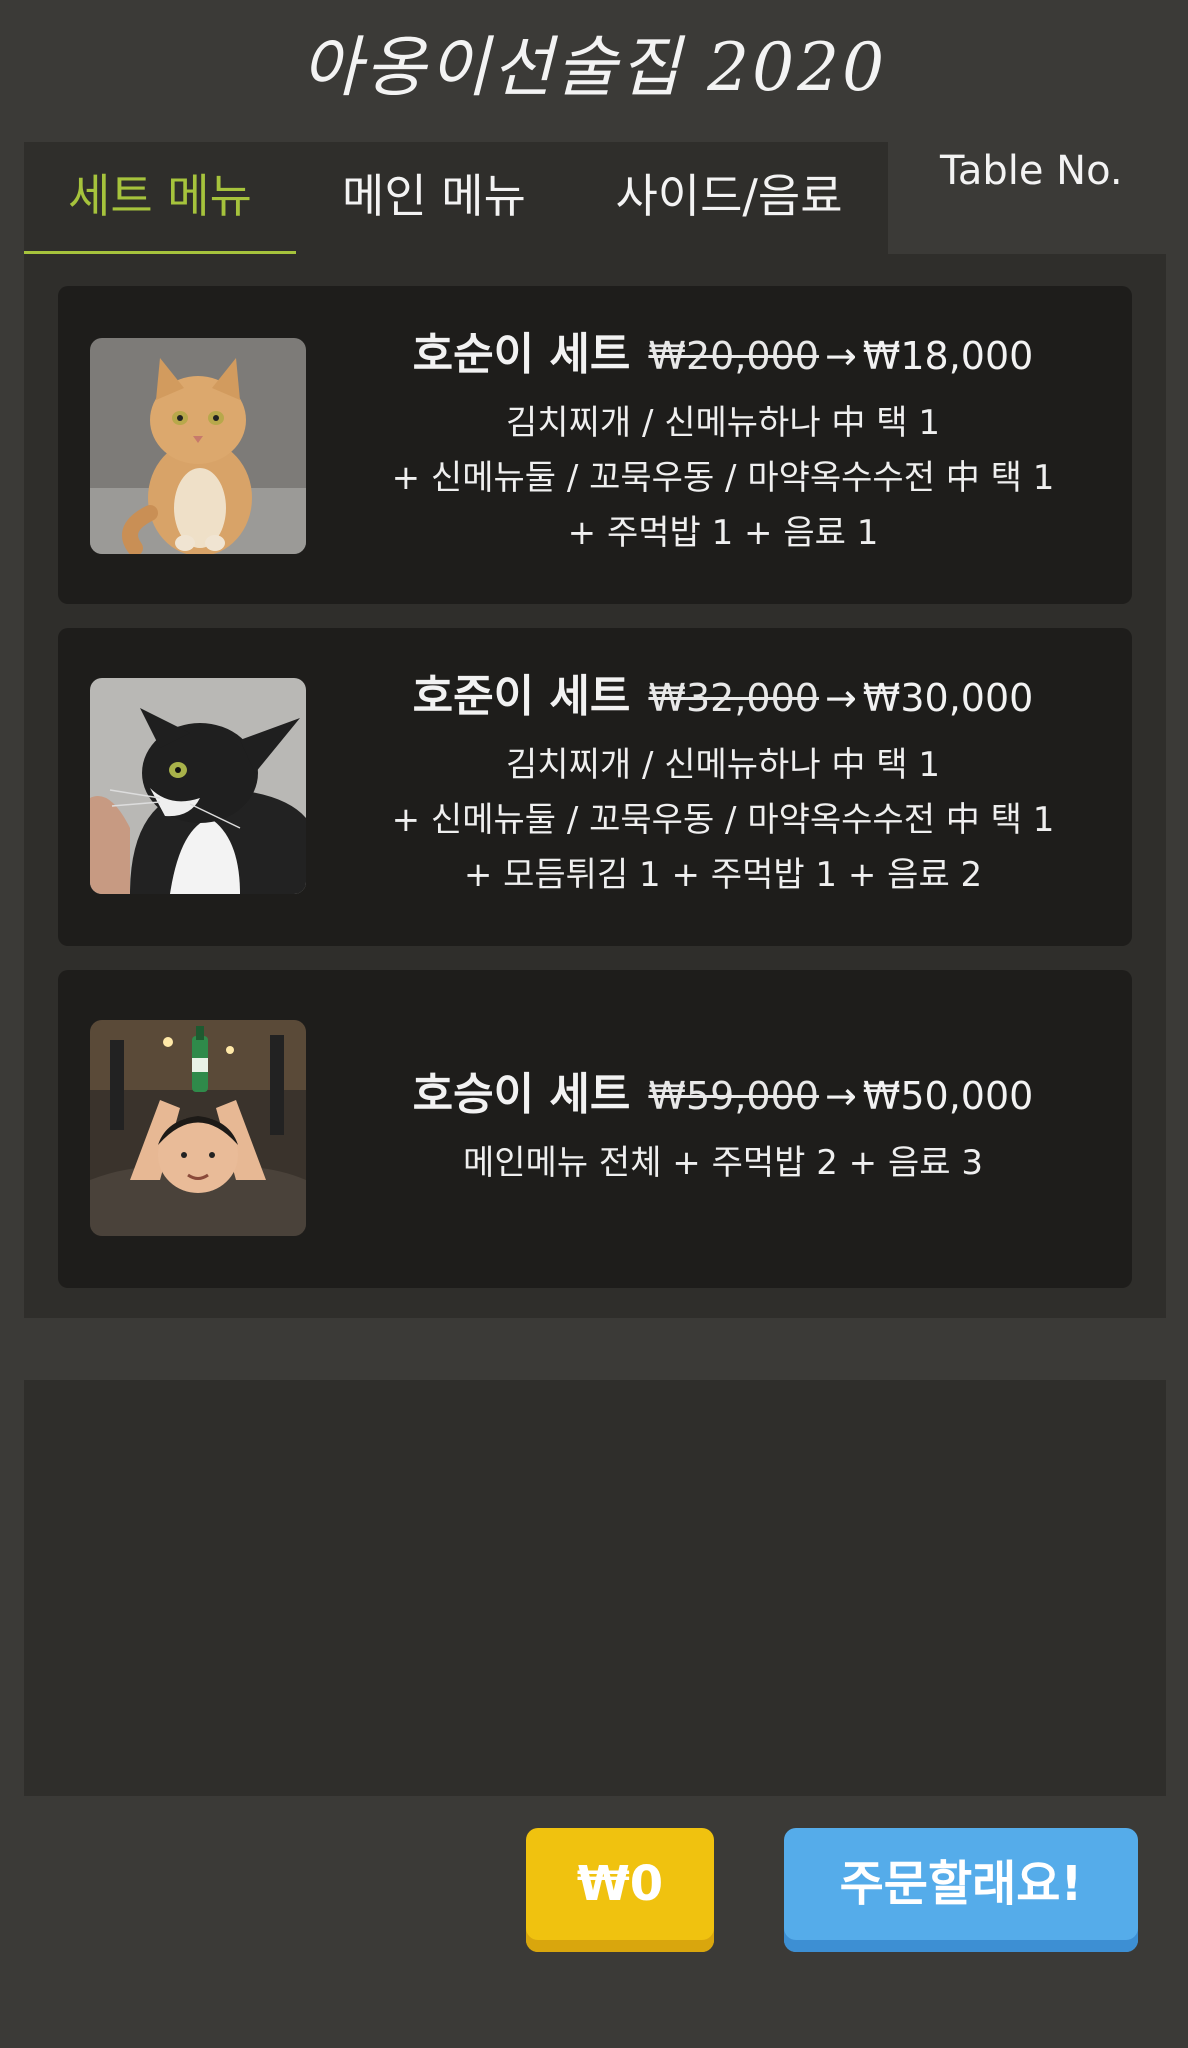 The image size is (1188, 2048). I want to click on tab-main-menu: 메인 메뉴, so click(434, 198).